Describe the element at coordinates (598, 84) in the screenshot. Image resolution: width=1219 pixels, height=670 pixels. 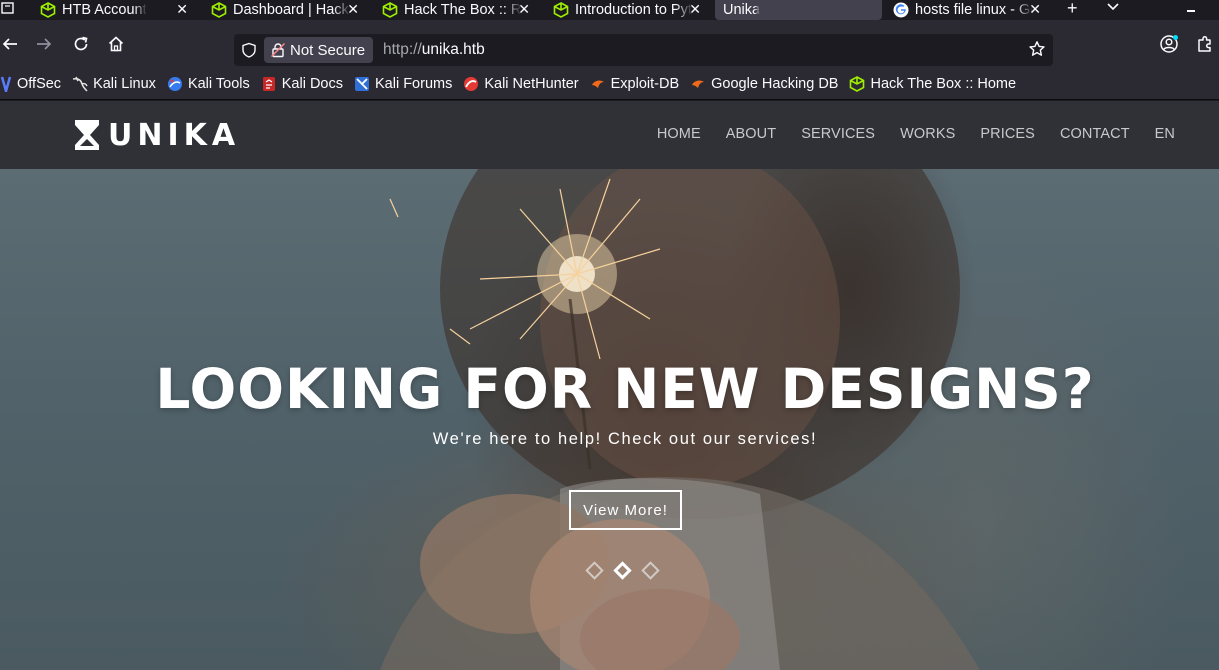
I see `exploitdb-icon` at that location.